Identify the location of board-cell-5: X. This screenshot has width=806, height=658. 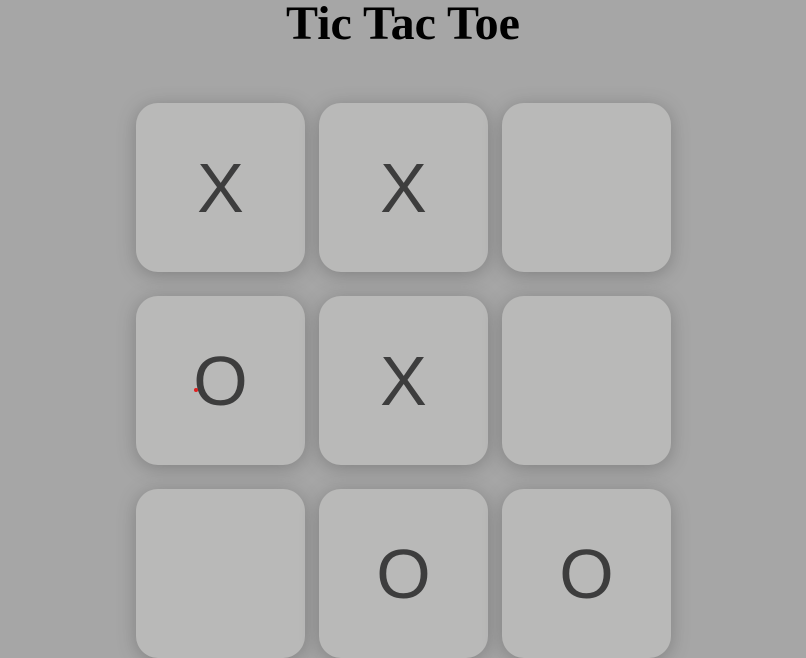
(403, 380).